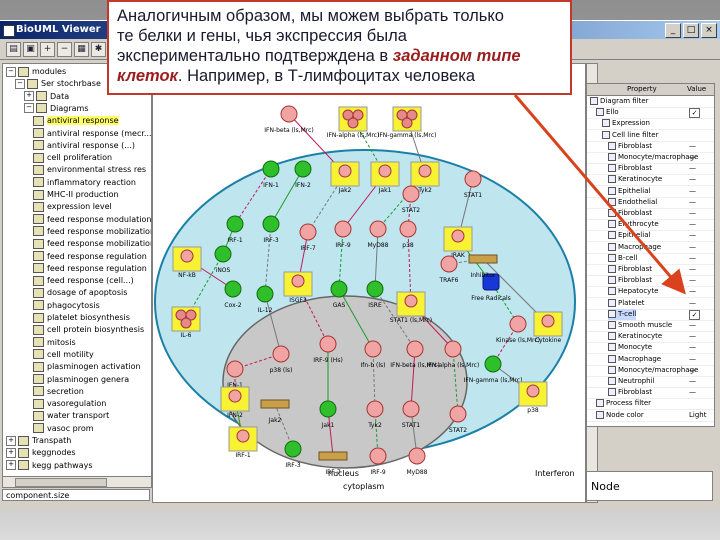 Image resolution: width=720 pixels, height=540 pixels. What do you see at coordinates (308, 237) in the screenshot?
I see `molecule-node: IRF-7` at bounding box center [308, 237].